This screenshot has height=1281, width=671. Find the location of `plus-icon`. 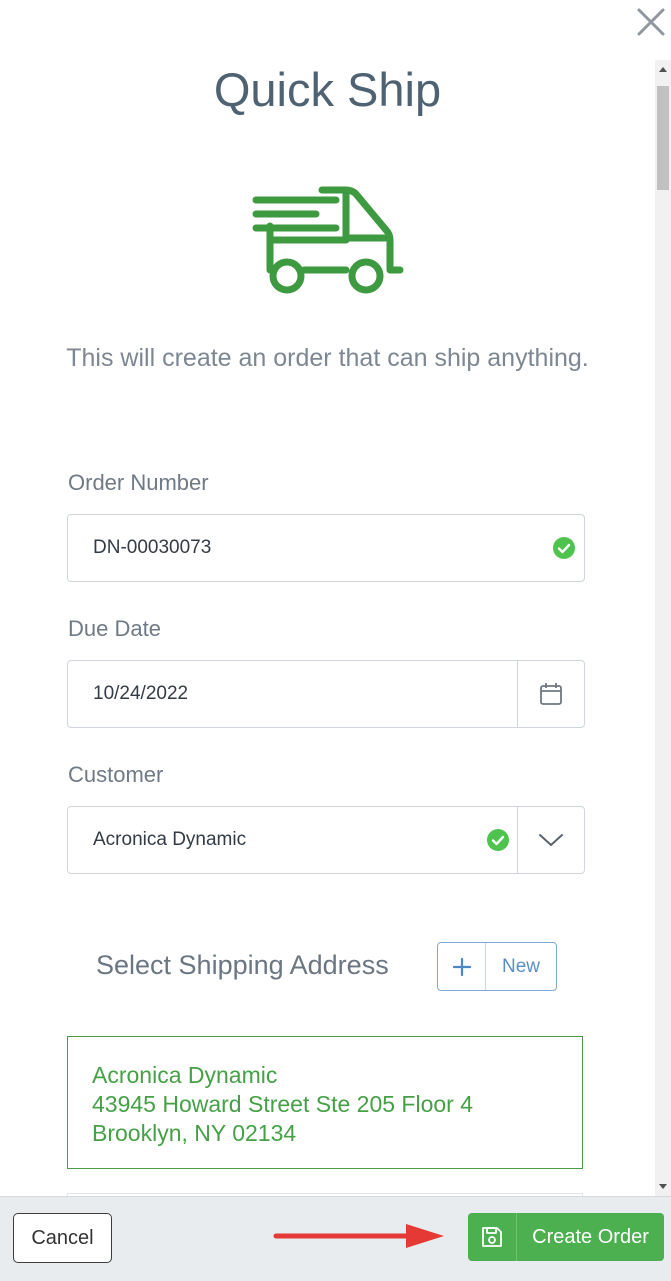

plus-icon is located at coordinates (462, 966).